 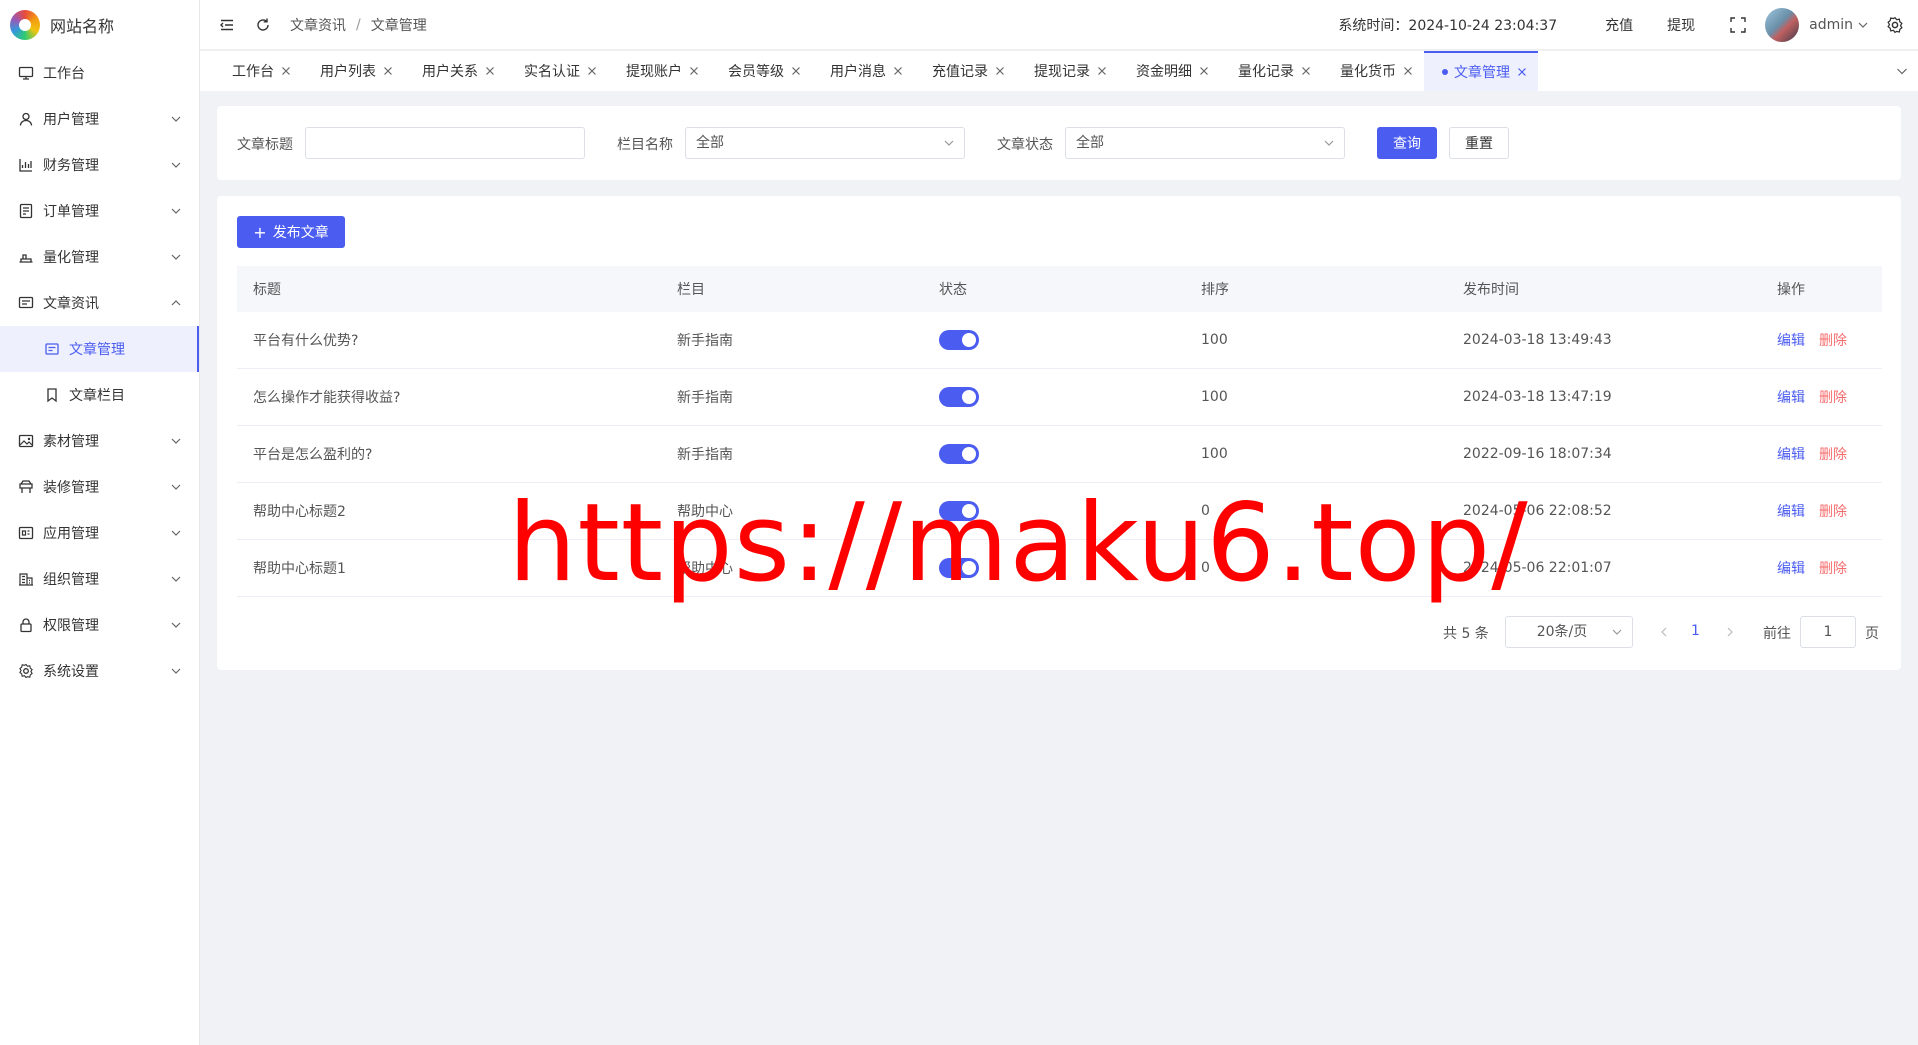 What do you see at coordinates (1067, 71) in the screenshot?
I see `tab-withdraw-record: 提现记录` at bounding box center [1067, 71].